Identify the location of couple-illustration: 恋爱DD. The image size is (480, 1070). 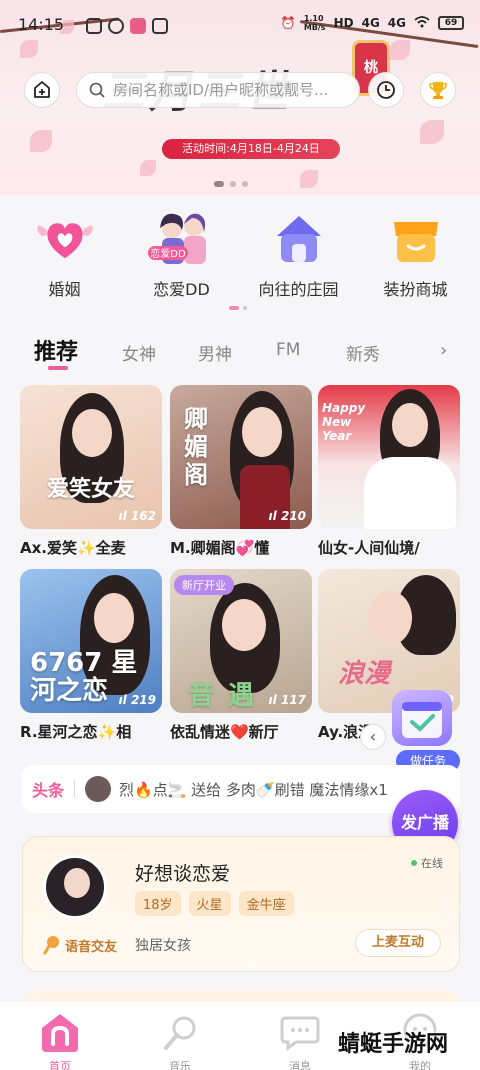
(182, 239).